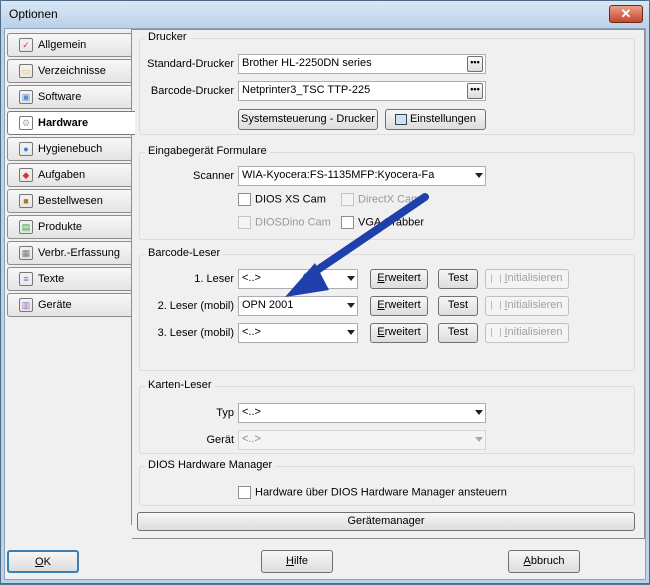 This screenshot has width=650, height=585. I want to click on scanner-value: WIA-Kyocera:FS-1135MFP:Kyocera-Fa, so click(338, 175).